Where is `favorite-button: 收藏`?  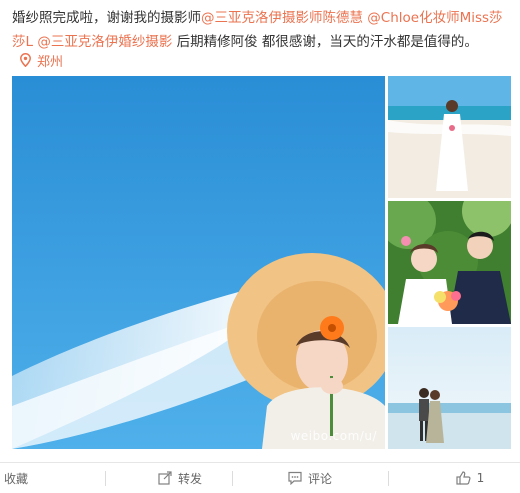 favorite-button: 收藏 is located at coordinates (27, 478).